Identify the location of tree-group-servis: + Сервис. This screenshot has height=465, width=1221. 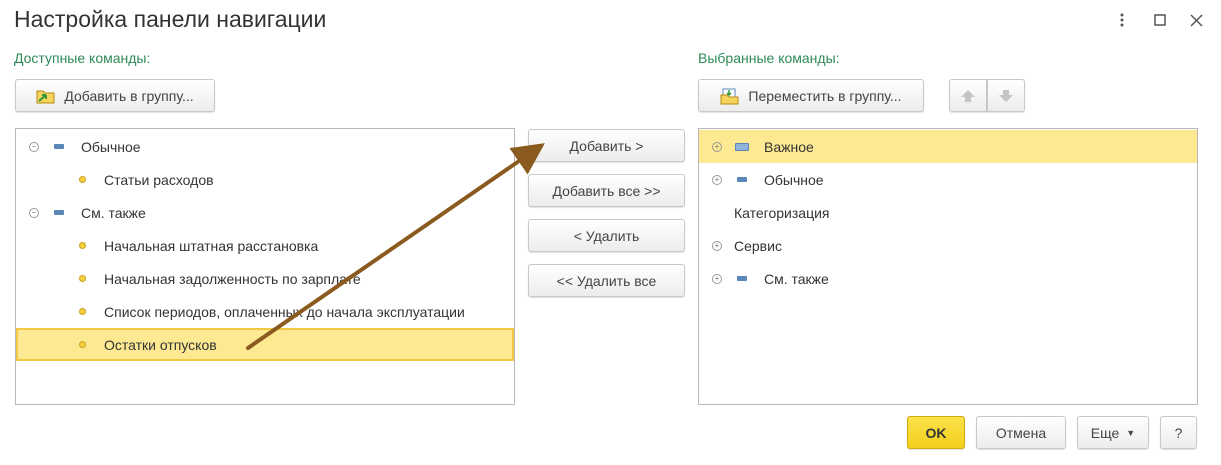
(948, 245).